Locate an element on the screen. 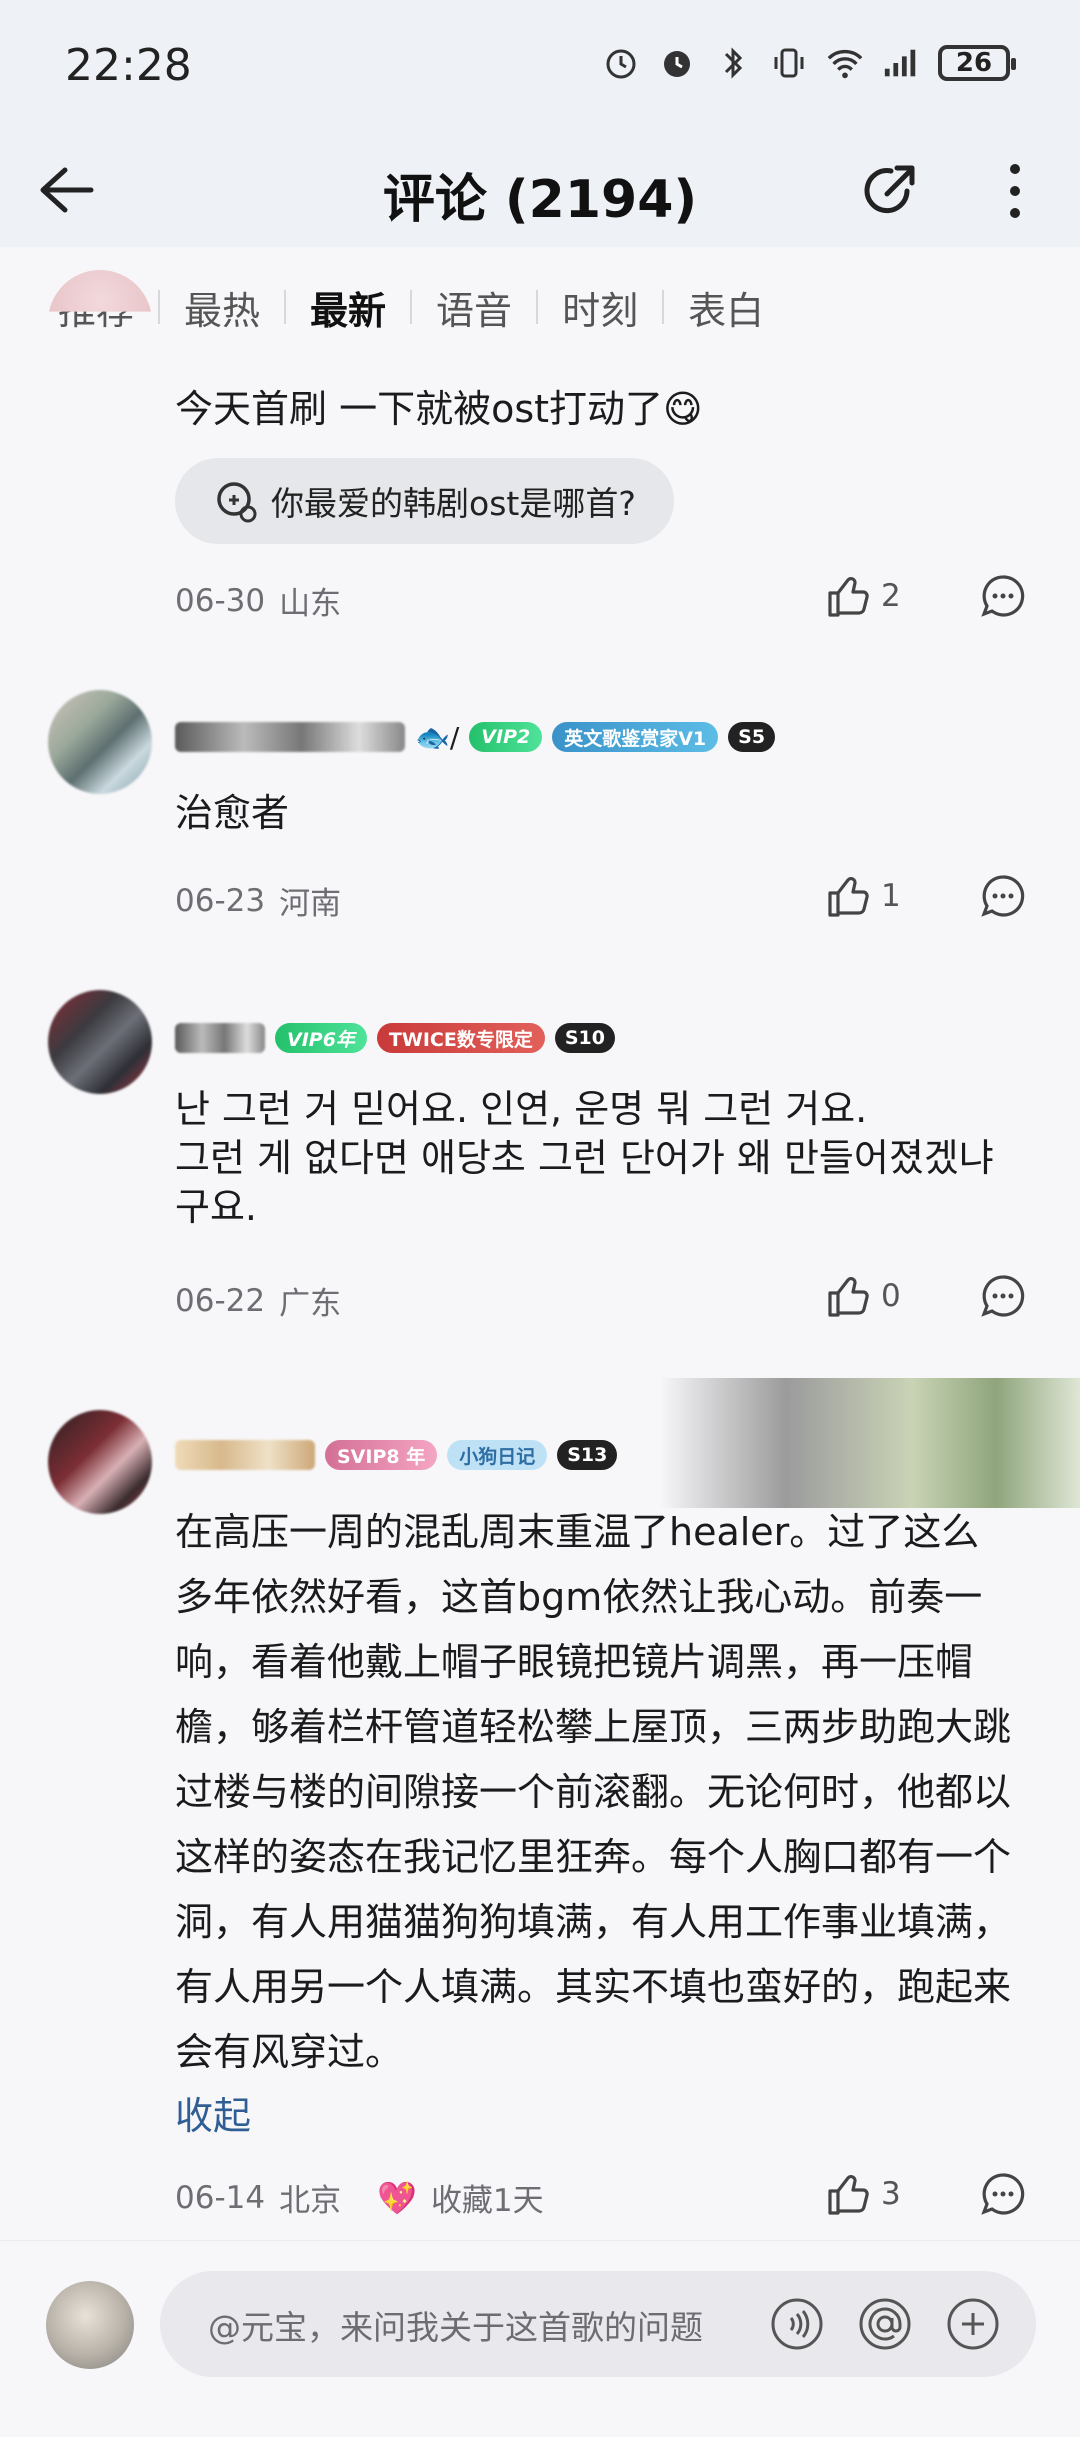 The width and height of the screenshot is (1080, 2437). comment-location: 广东 is located at coordinates (310, 1304).